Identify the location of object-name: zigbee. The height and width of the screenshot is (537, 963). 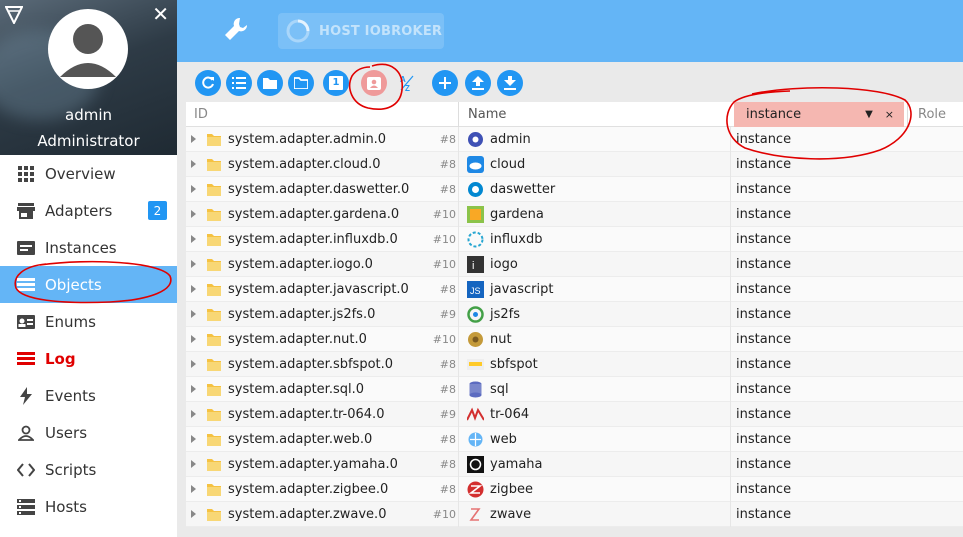
(511, 489).